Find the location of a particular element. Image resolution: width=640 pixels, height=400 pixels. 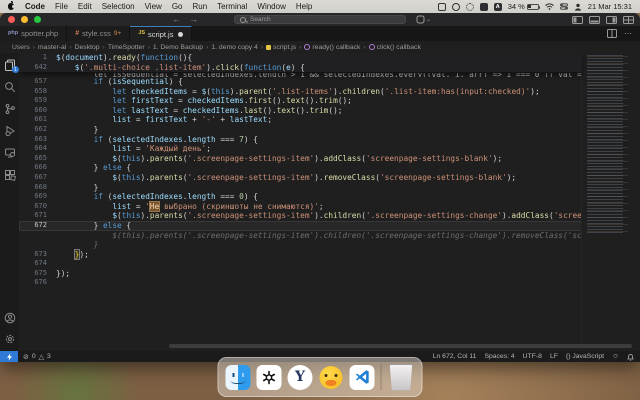

breadcrumb-item: script.js is located at coordinates (281, 47).